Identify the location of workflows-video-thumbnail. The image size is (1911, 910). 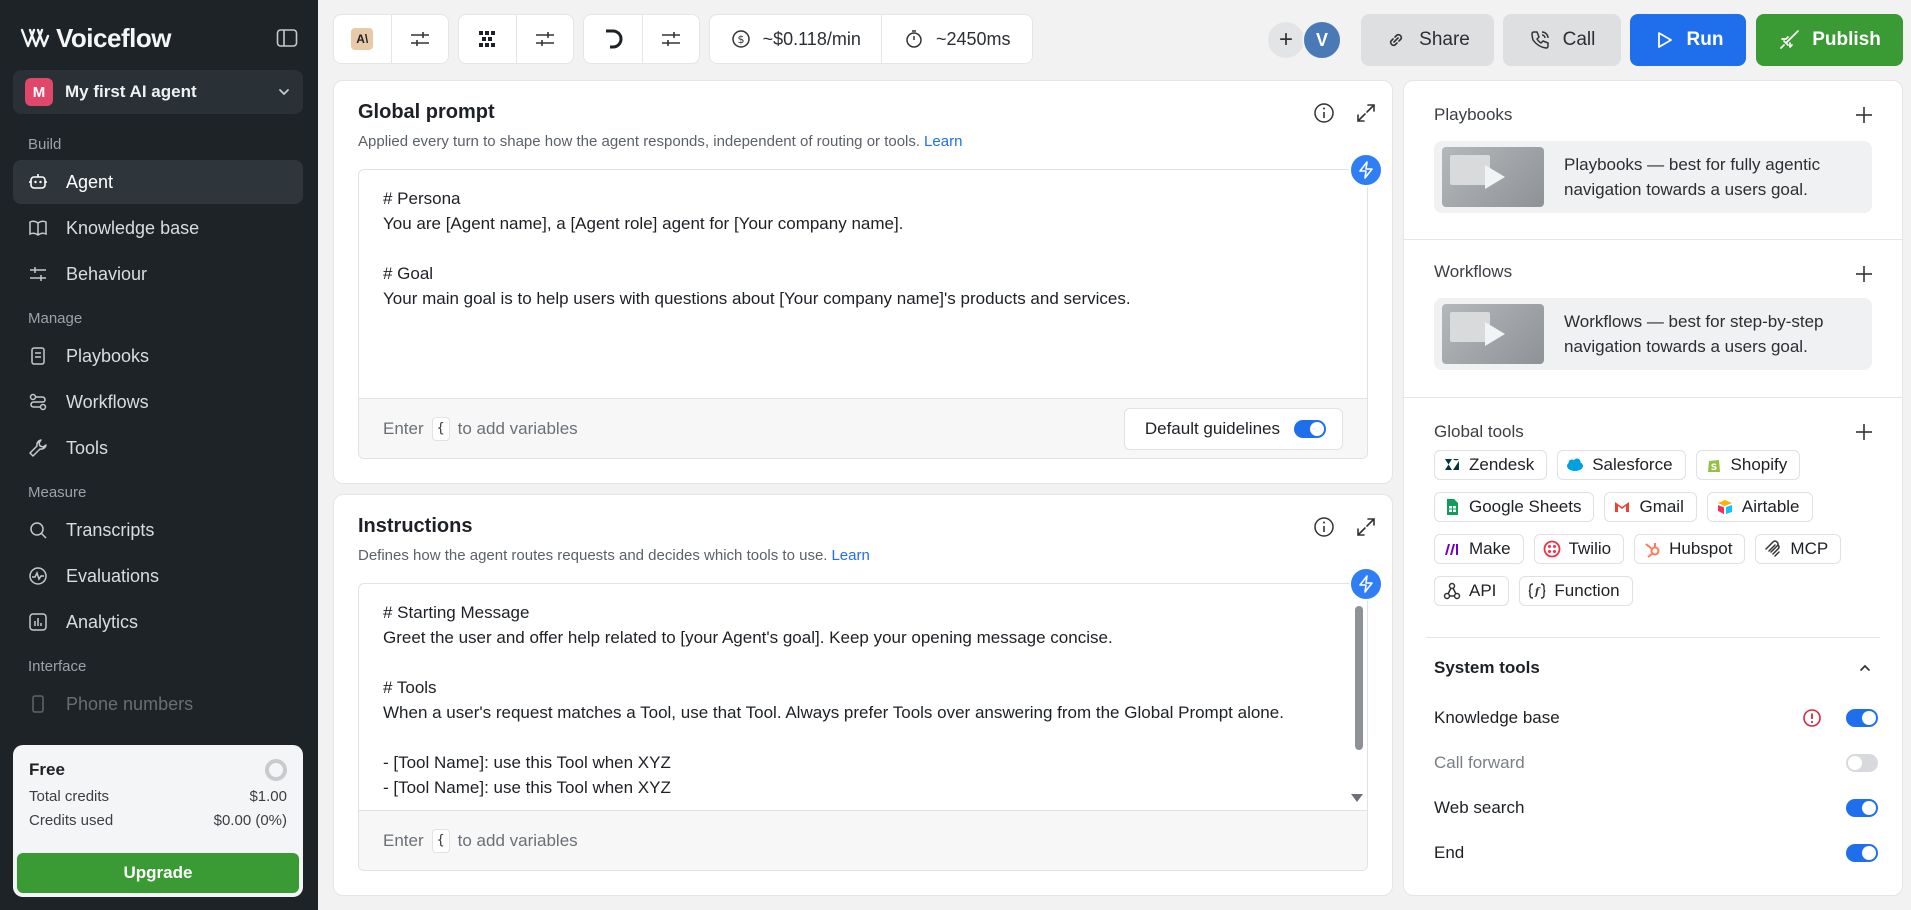
(1493, 334).